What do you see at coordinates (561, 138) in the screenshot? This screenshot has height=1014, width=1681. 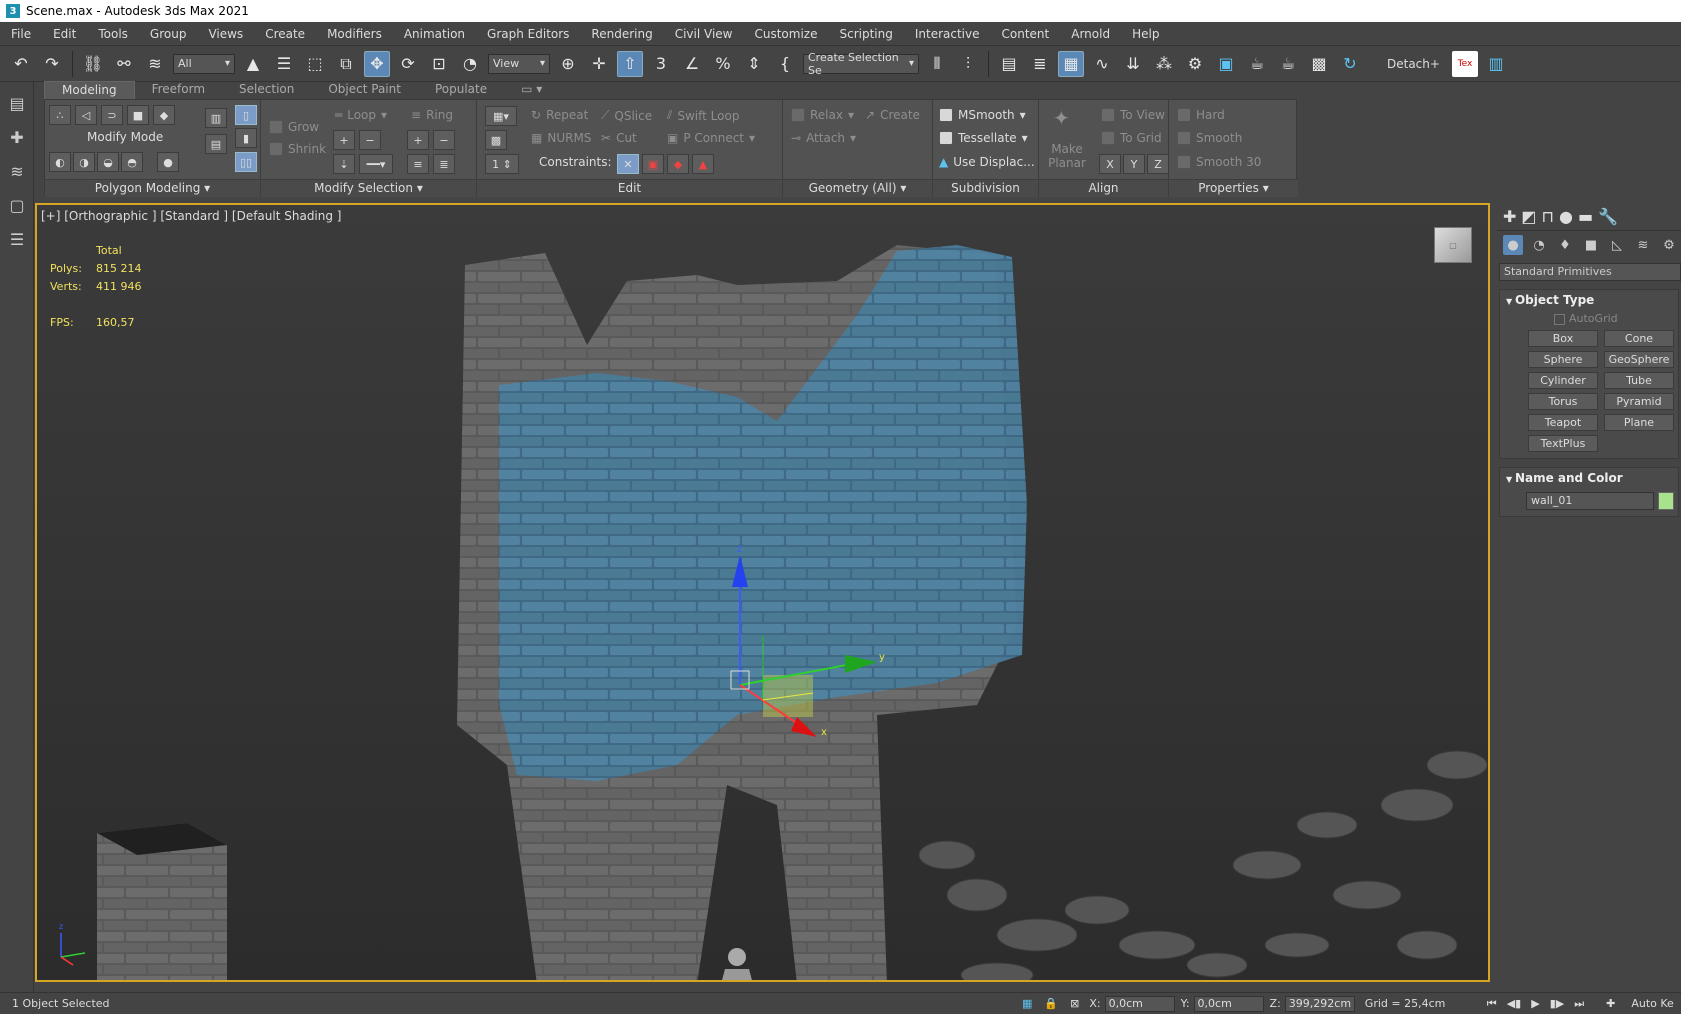 I see `nurms-button: ▦ NURMS` at bounding box center [561, 138].